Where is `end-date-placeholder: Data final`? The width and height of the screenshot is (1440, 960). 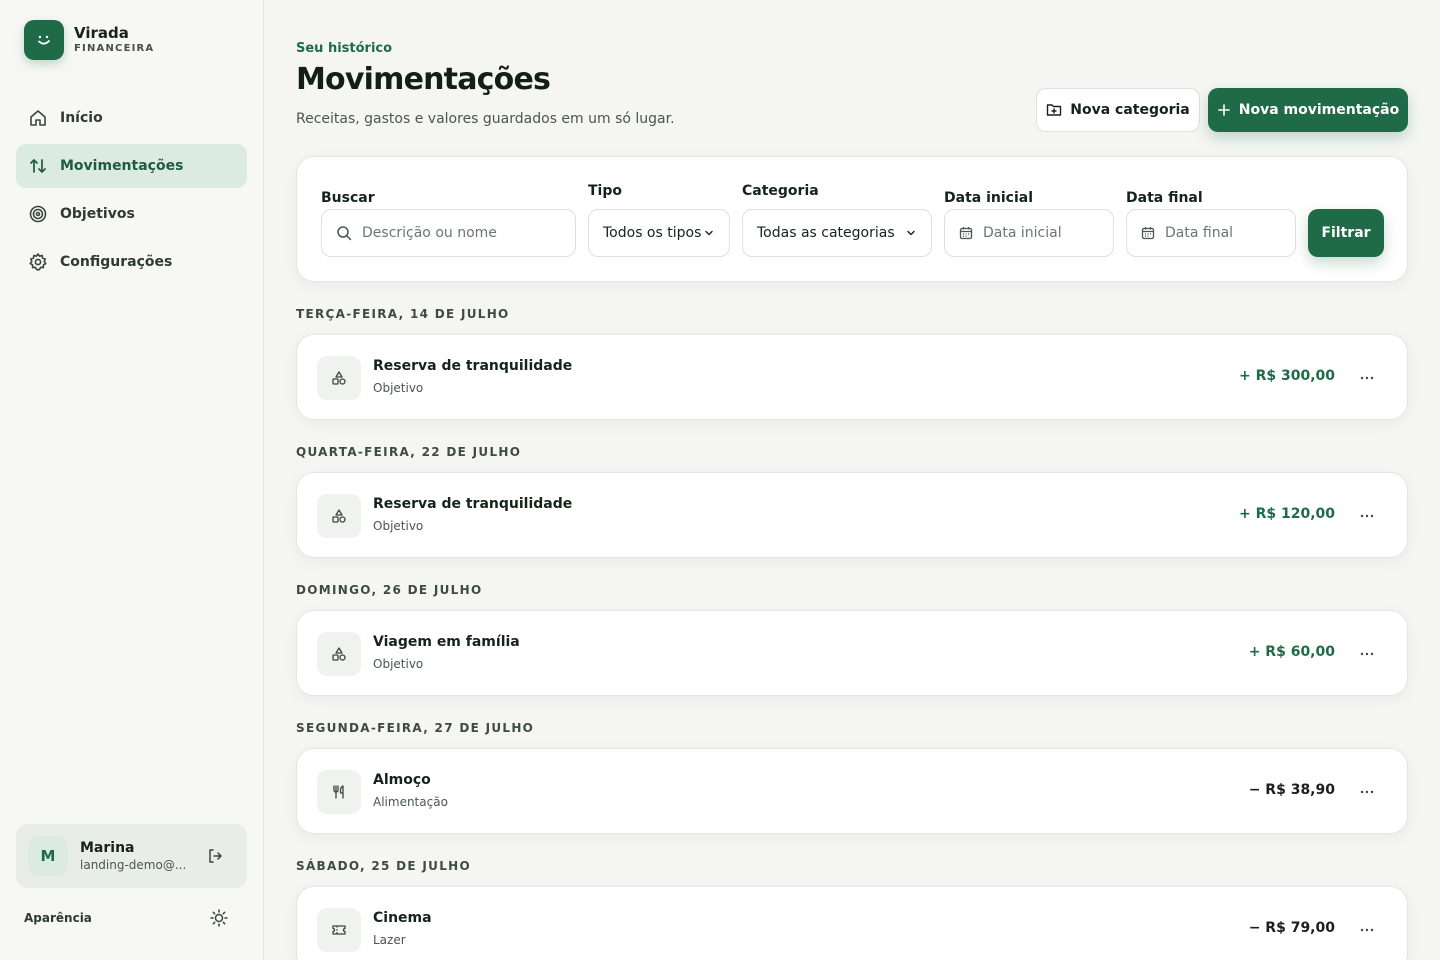 end-date-placeholder: Data final is located at coordinates (1199, 233).